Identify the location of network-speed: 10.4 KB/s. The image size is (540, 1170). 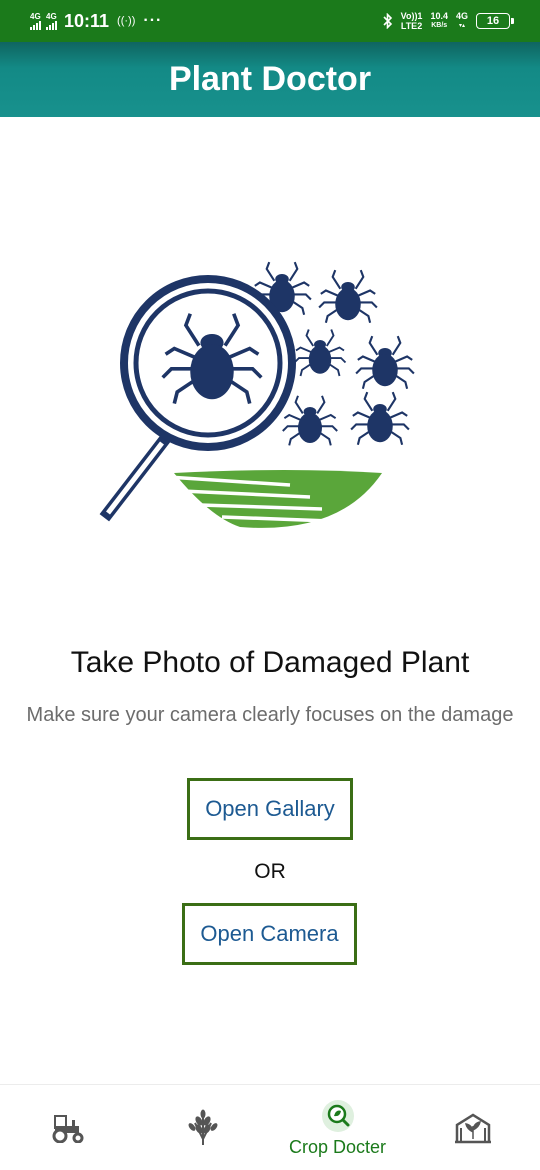
(439, 21).